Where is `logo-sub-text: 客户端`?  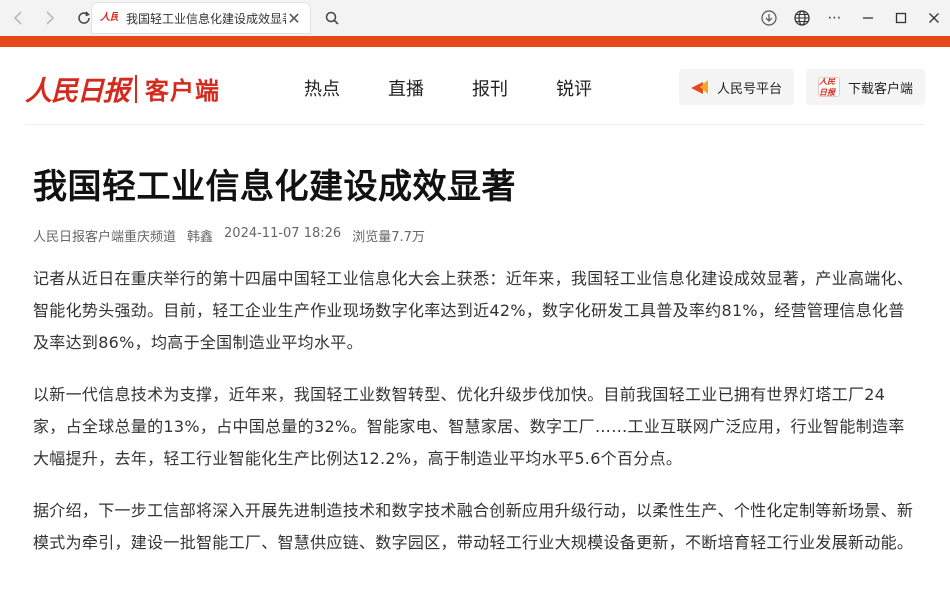 logo-sub-text: 客户端 is located at coordinates (182, 91).